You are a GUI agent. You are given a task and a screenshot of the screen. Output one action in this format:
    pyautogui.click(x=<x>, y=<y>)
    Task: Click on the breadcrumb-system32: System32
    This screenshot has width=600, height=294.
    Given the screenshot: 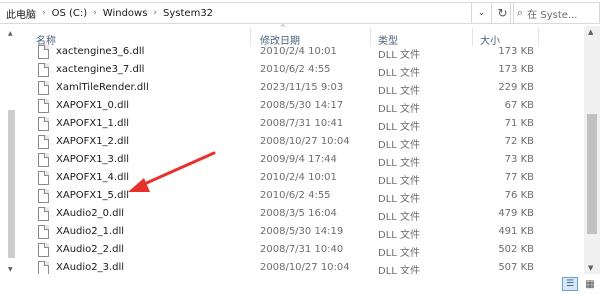 What is the action you would take?
    pyautogui.click(x=188, y=13)
    